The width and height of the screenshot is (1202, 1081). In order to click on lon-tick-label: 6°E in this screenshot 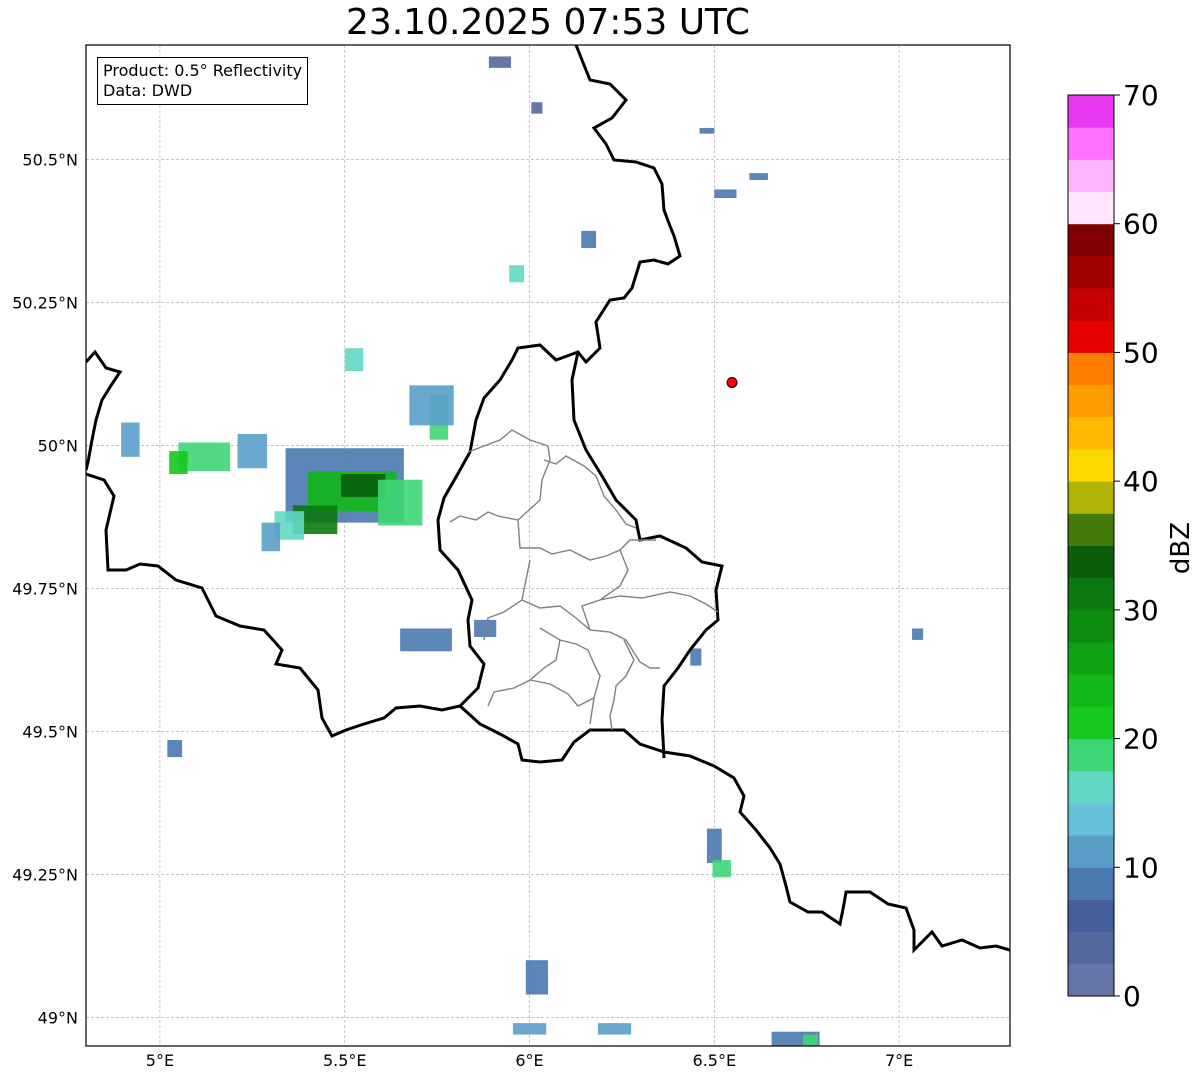, I will do `click(529, 1060)`.